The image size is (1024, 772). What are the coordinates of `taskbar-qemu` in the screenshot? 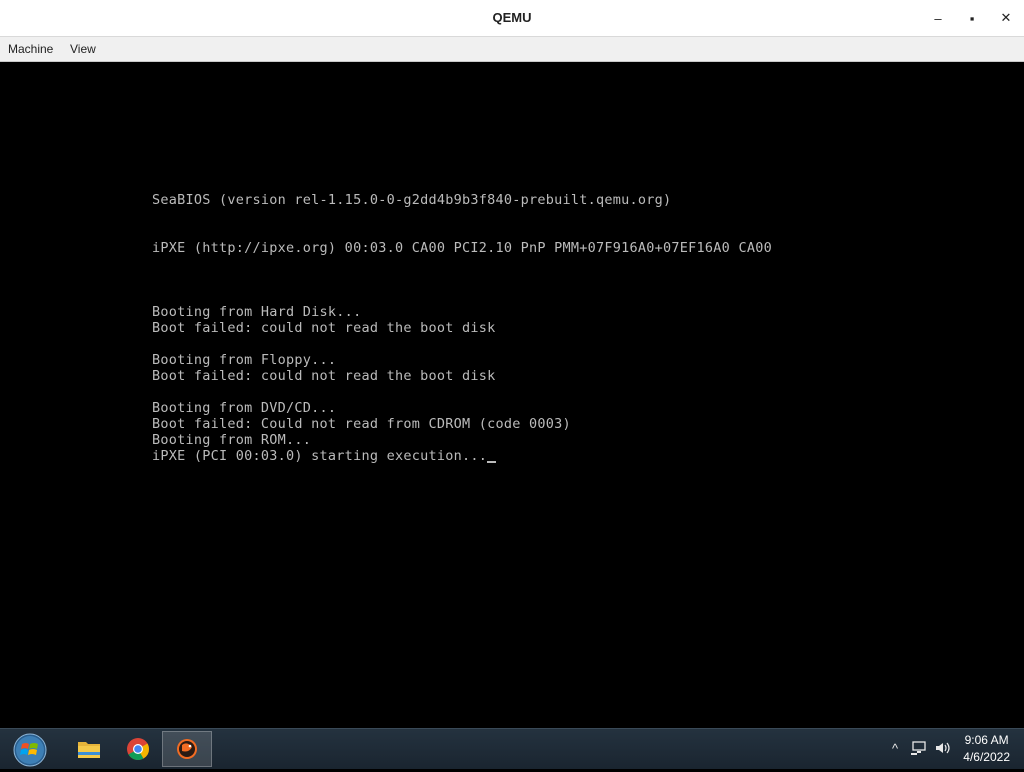 It's located at (187, 749).